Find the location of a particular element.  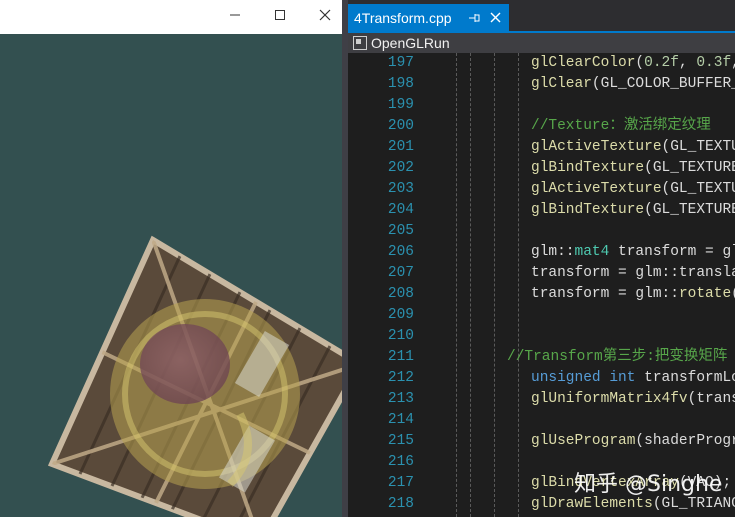

close-tab-icon is located at coordinates (495, 17).